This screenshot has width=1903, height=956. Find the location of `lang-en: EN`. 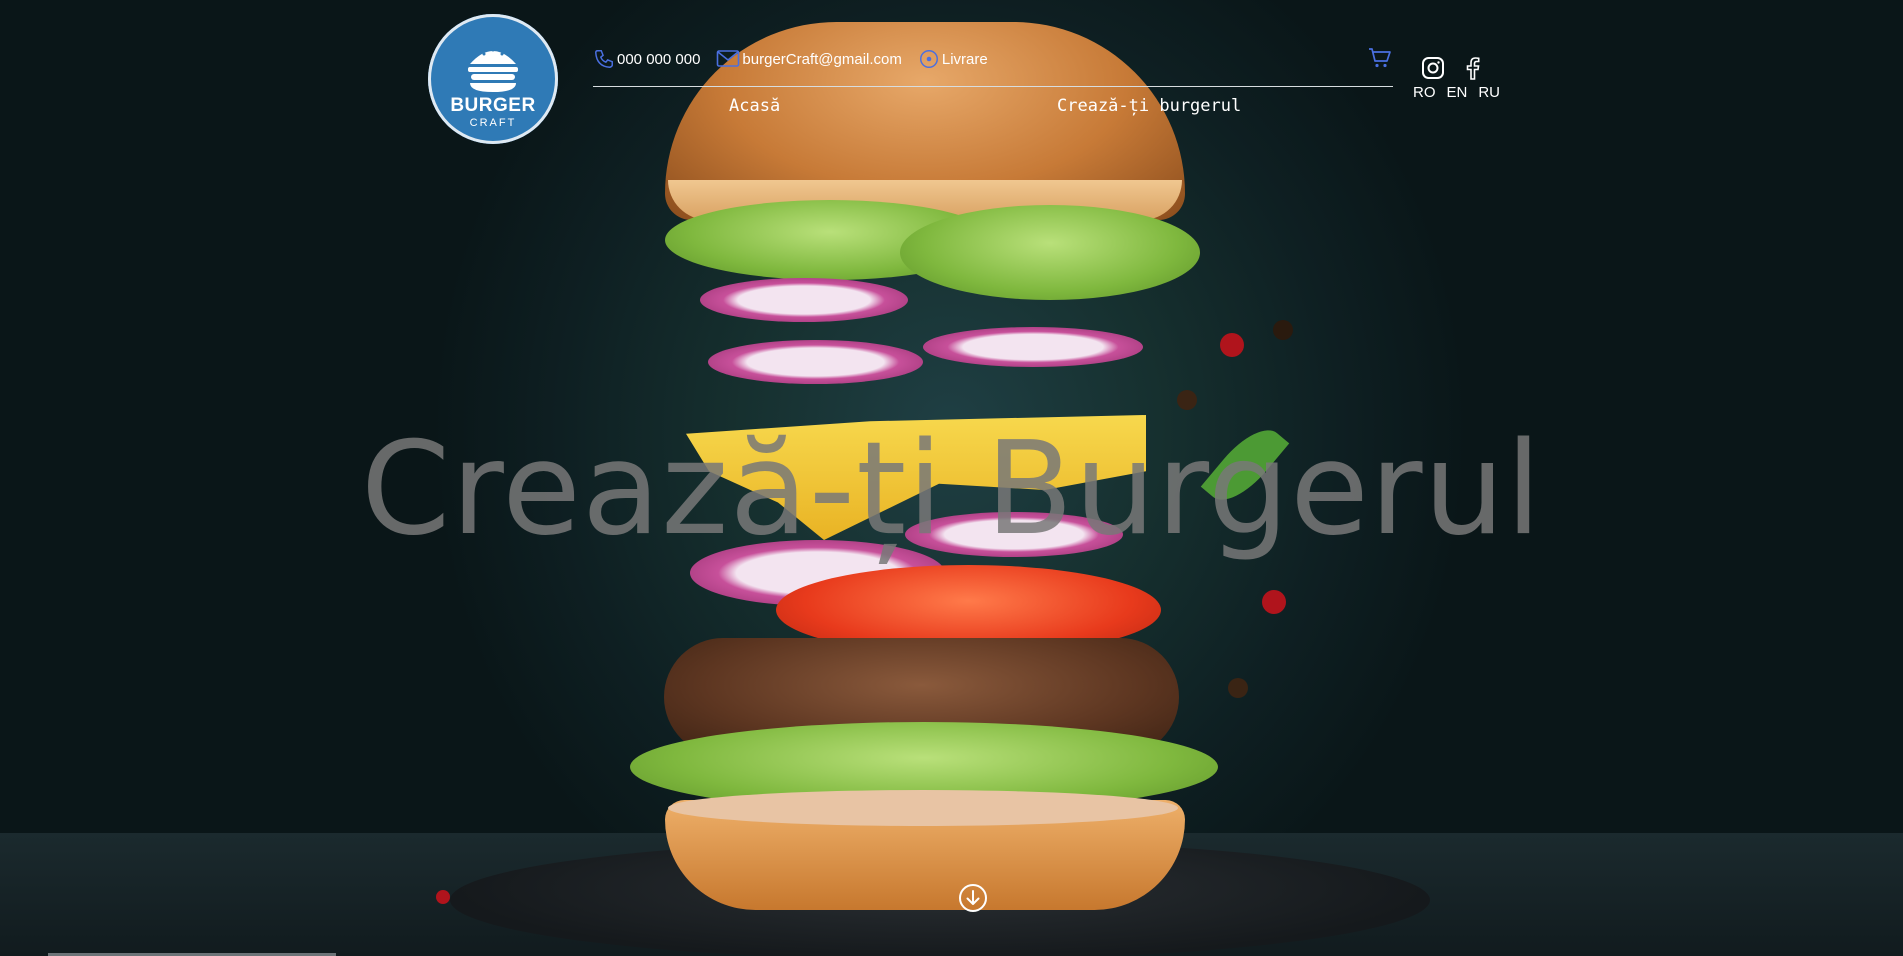

lang-en: EN is located at coordinates (1457, 92).